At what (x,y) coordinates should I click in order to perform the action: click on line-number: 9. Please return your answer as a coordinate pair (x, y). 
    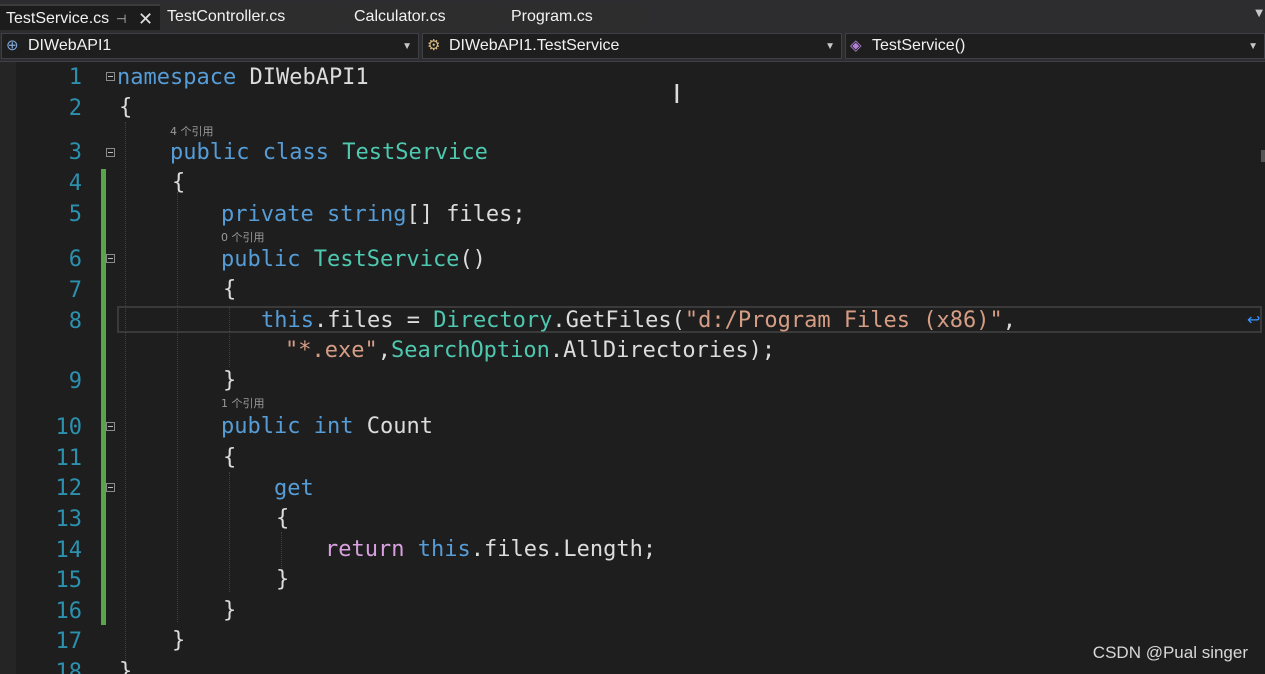
    Looking at the image, I should click on (75, 381).